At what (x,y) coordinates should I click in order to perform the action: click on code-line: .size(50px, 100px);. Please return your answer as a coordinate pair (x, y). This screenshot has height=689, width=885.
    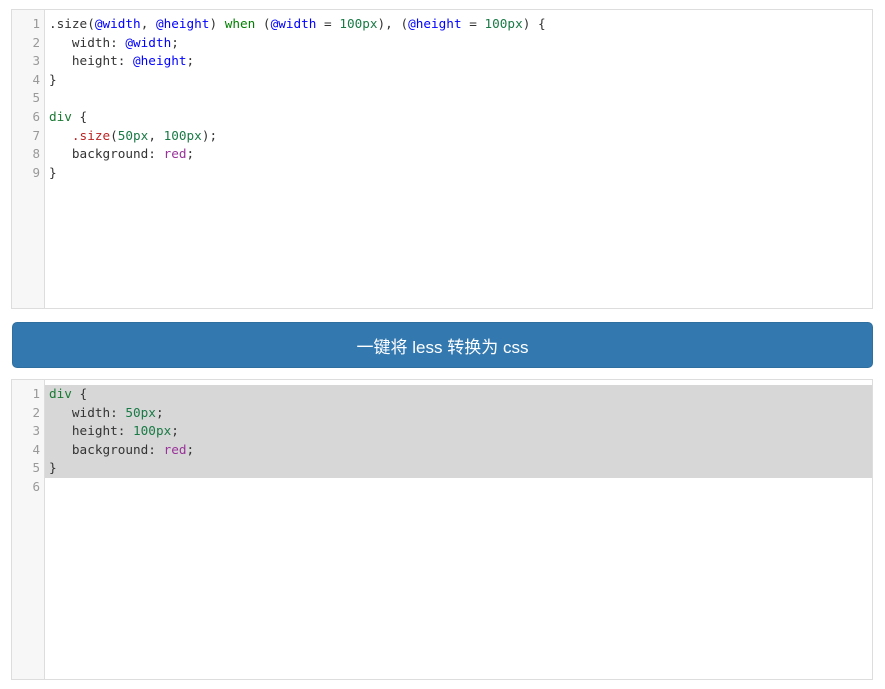
    Looking at the image, I should click on (458, 136).